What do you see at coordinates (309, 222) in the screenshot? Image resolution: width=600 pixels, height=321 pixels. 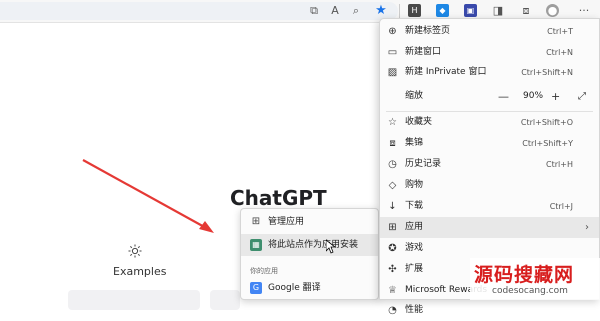 I see `manage-apps-item: ⊞ 管理应用` at bounding box center [309, 222].